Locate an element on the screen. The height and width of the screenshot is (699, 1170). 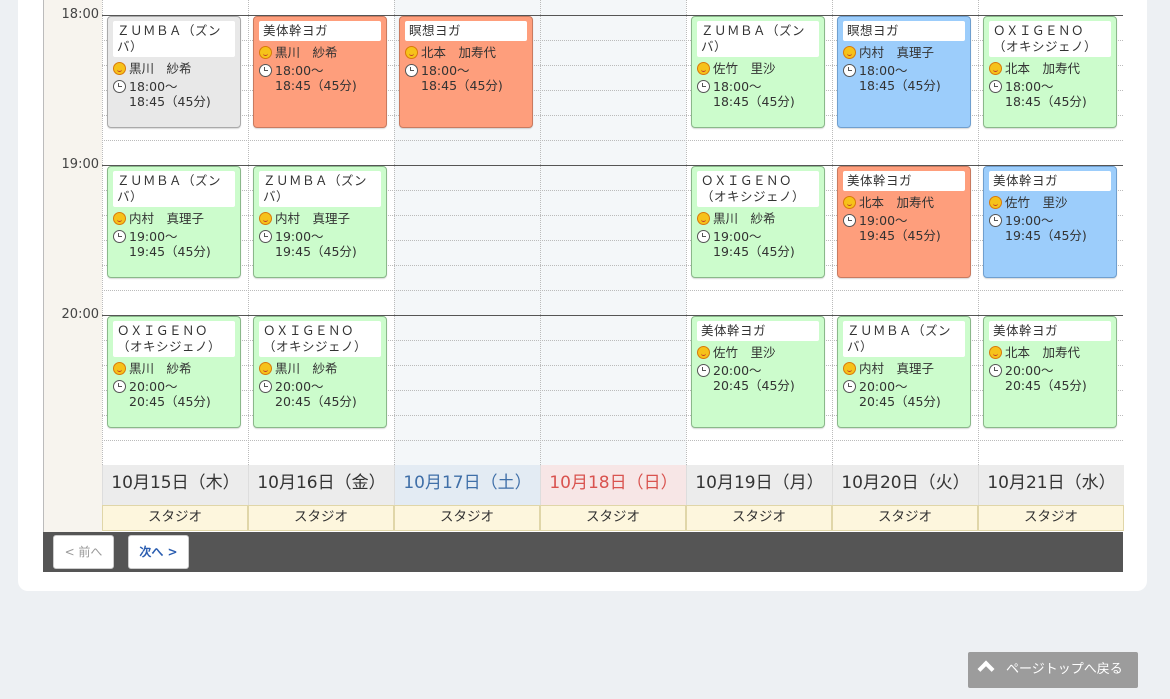
time-column: 18:00 19:00 20:00 is located at coordinates (72, 266).